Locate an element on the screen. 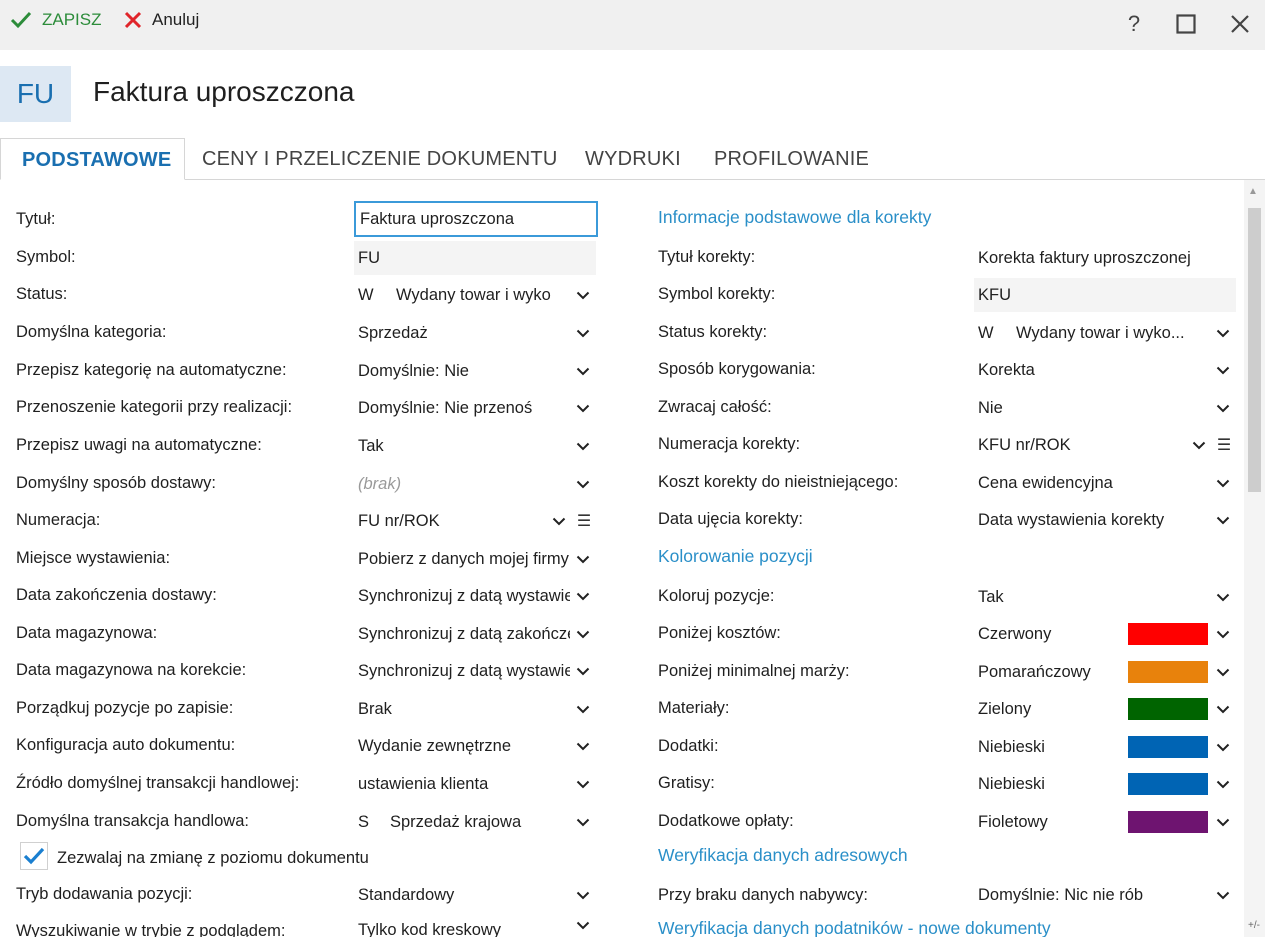 This screenshot has width=1265, height=937. extra-fees-color-select: Fioletowy is located at coordinates (1105, 822).